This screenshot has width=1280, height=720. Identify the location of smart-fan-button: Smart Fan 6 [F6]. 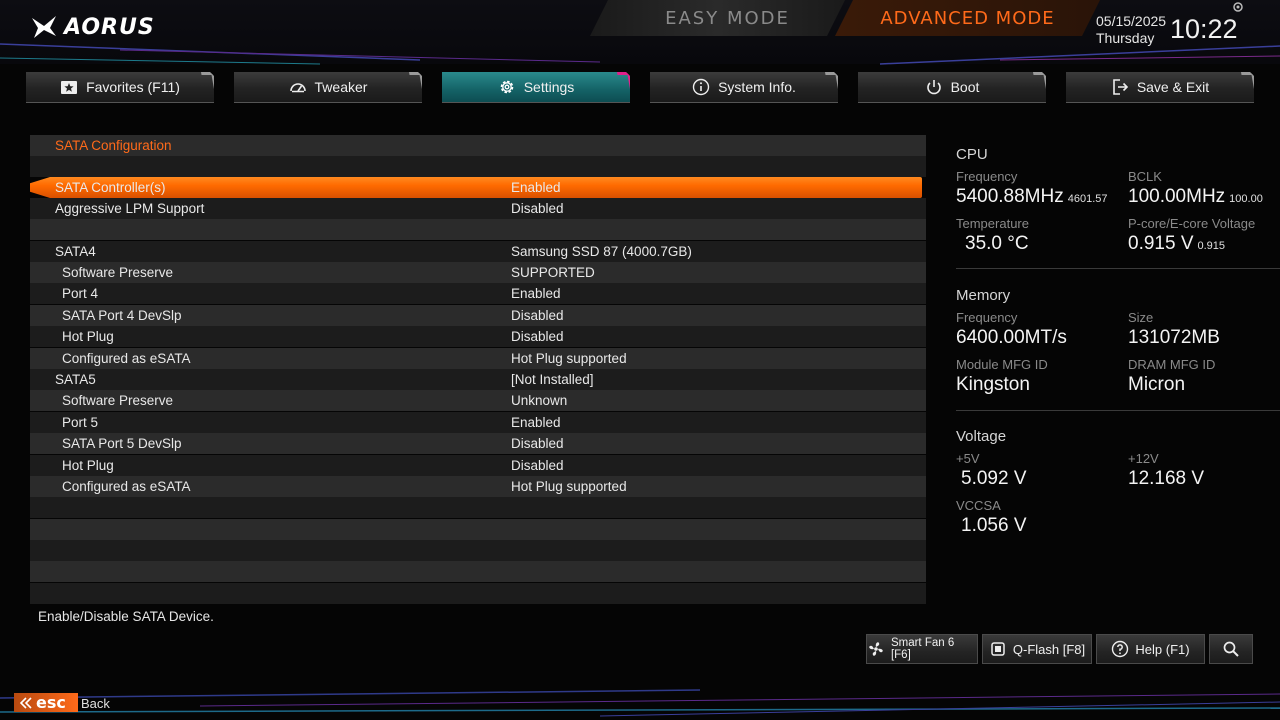
(922, 649).